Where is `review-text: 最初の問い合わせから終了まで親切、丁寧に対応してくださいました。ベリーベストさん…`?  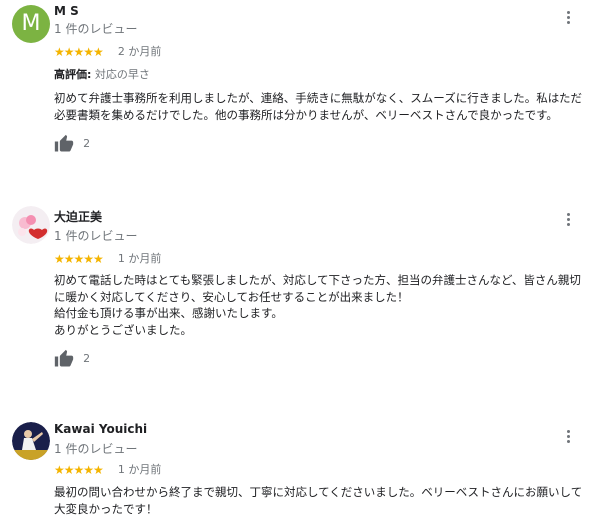 review-text: 最初の問い合わせから終了まで親切、丁寧に対応してくださいました。ベリーベストさん… is located at coordinates (318, 500).